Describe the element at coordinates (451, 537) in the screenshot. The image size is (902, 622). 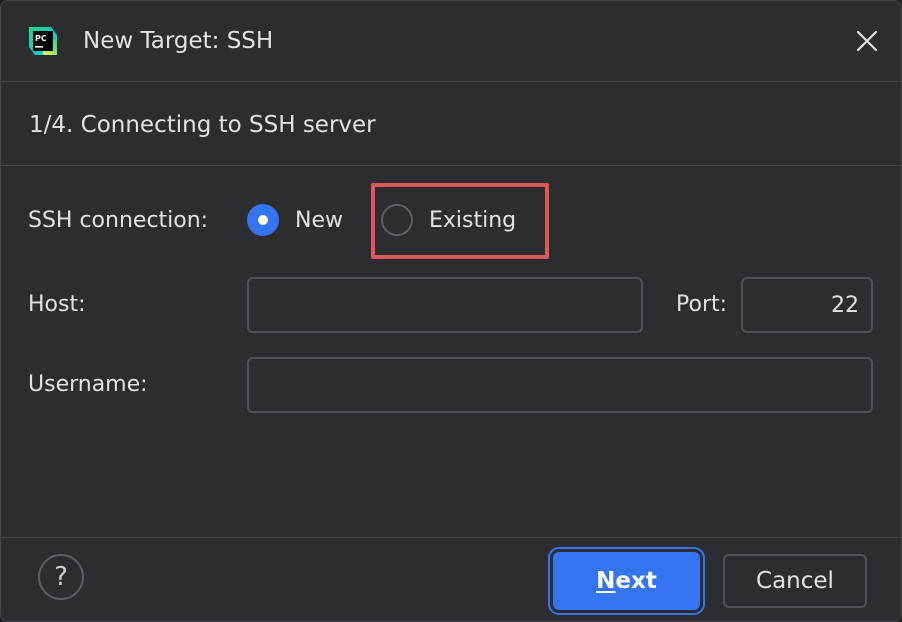
I see `footer-divider` at that location.